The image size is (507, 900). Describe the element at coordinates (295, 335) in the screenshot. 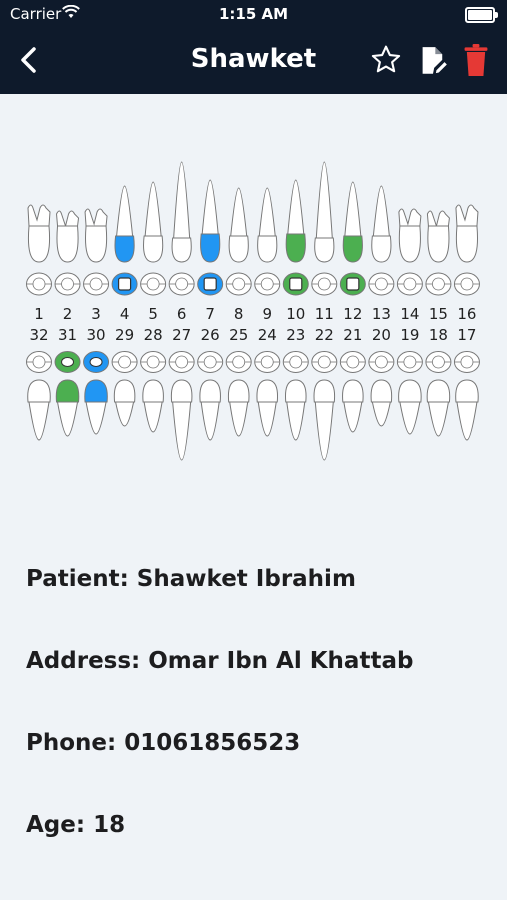

I see `tooth-number-23: 23` at that location.